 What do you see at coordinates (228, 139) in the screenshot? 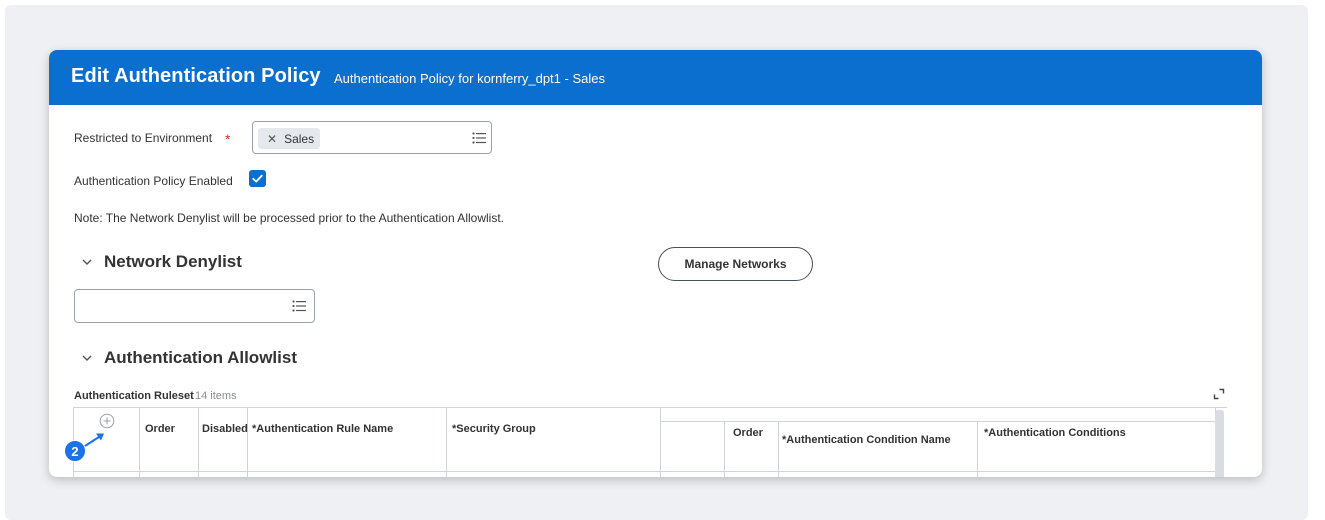
I see `required-marker: *` at bounding box center [228, 139].